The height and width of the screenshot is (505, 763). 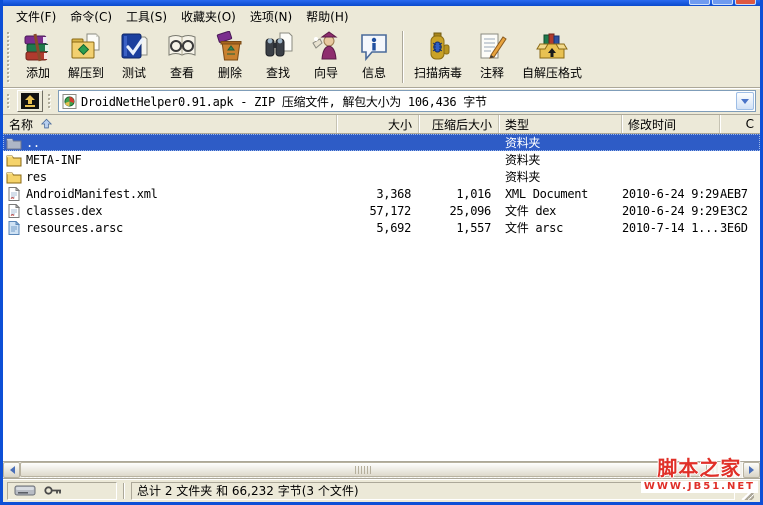 I want to click on file-packed: 1,016, so click(x=473, y=193).